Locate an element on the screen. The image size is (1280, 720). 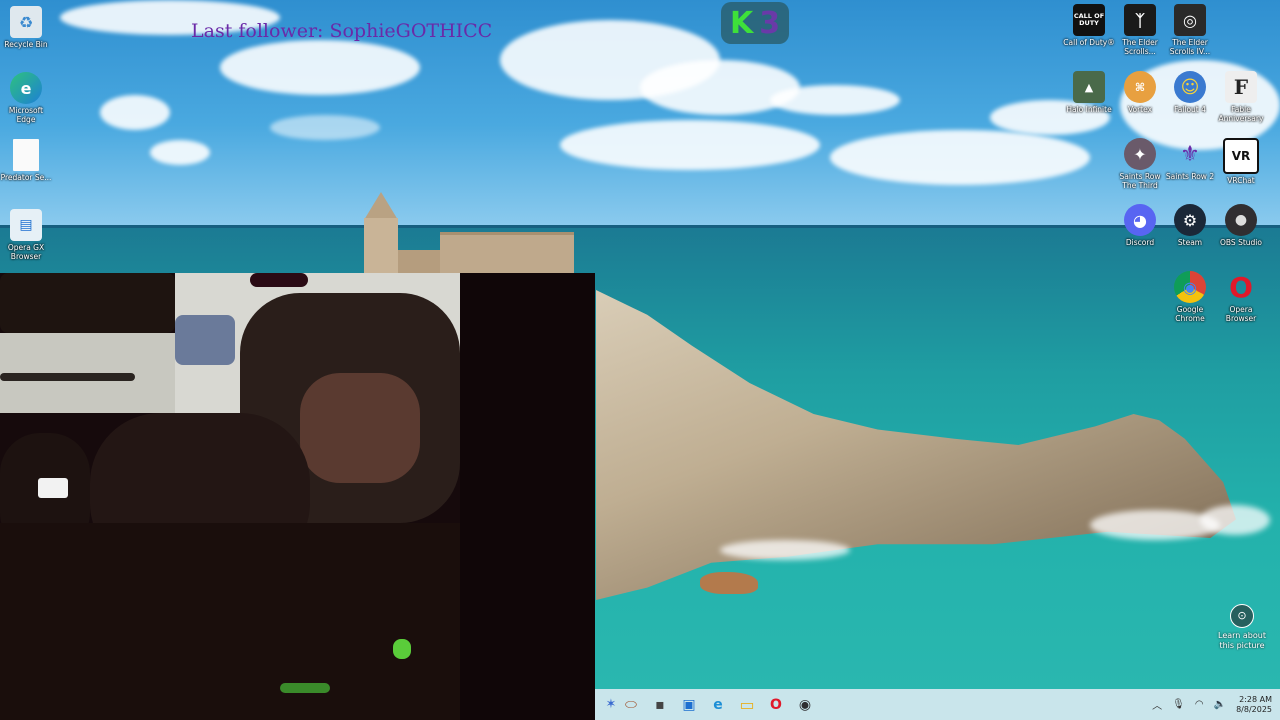
last-follower-overlay: Last follower: SophieGOTHICC is located at coordinates (342, 31).